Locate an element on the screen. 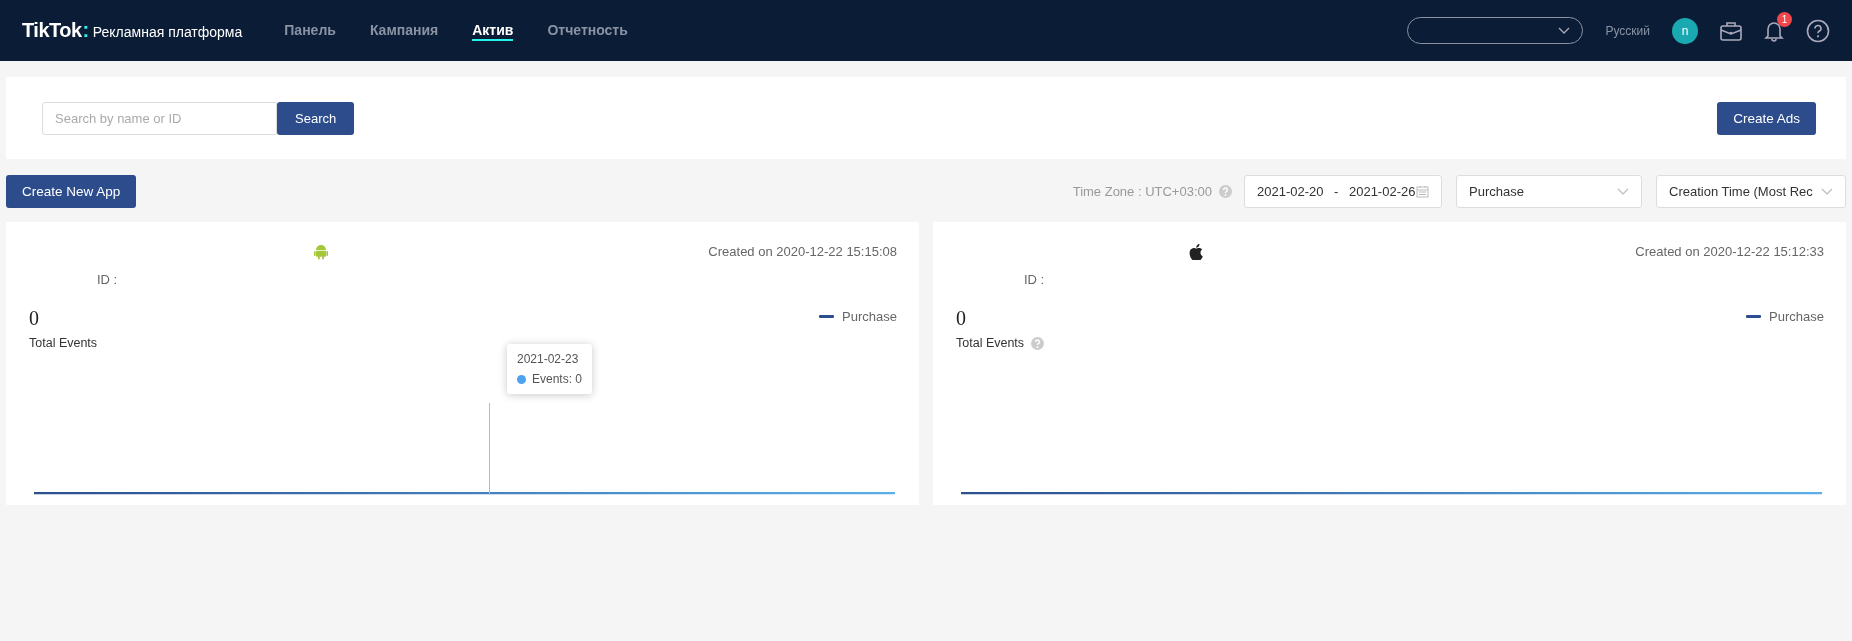 The height and width of the screenshot is (641, 1852). nav-tab: Актив is located at coordinates (493, 30).